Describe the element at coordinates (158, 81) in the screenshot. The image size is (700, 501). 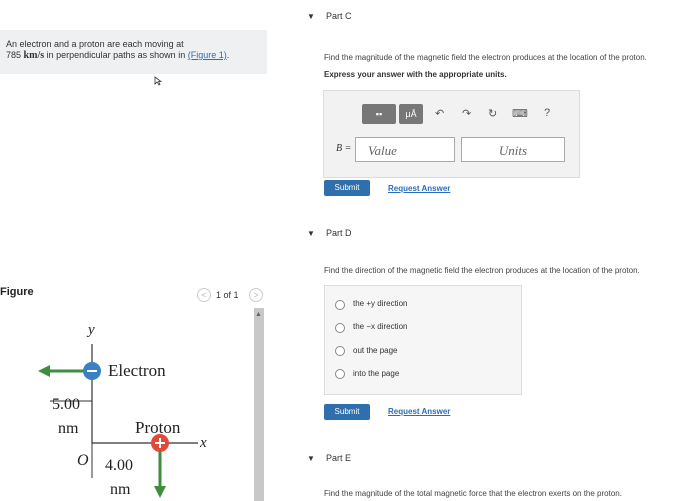
I see `mouse-cursor-icon` at that location.